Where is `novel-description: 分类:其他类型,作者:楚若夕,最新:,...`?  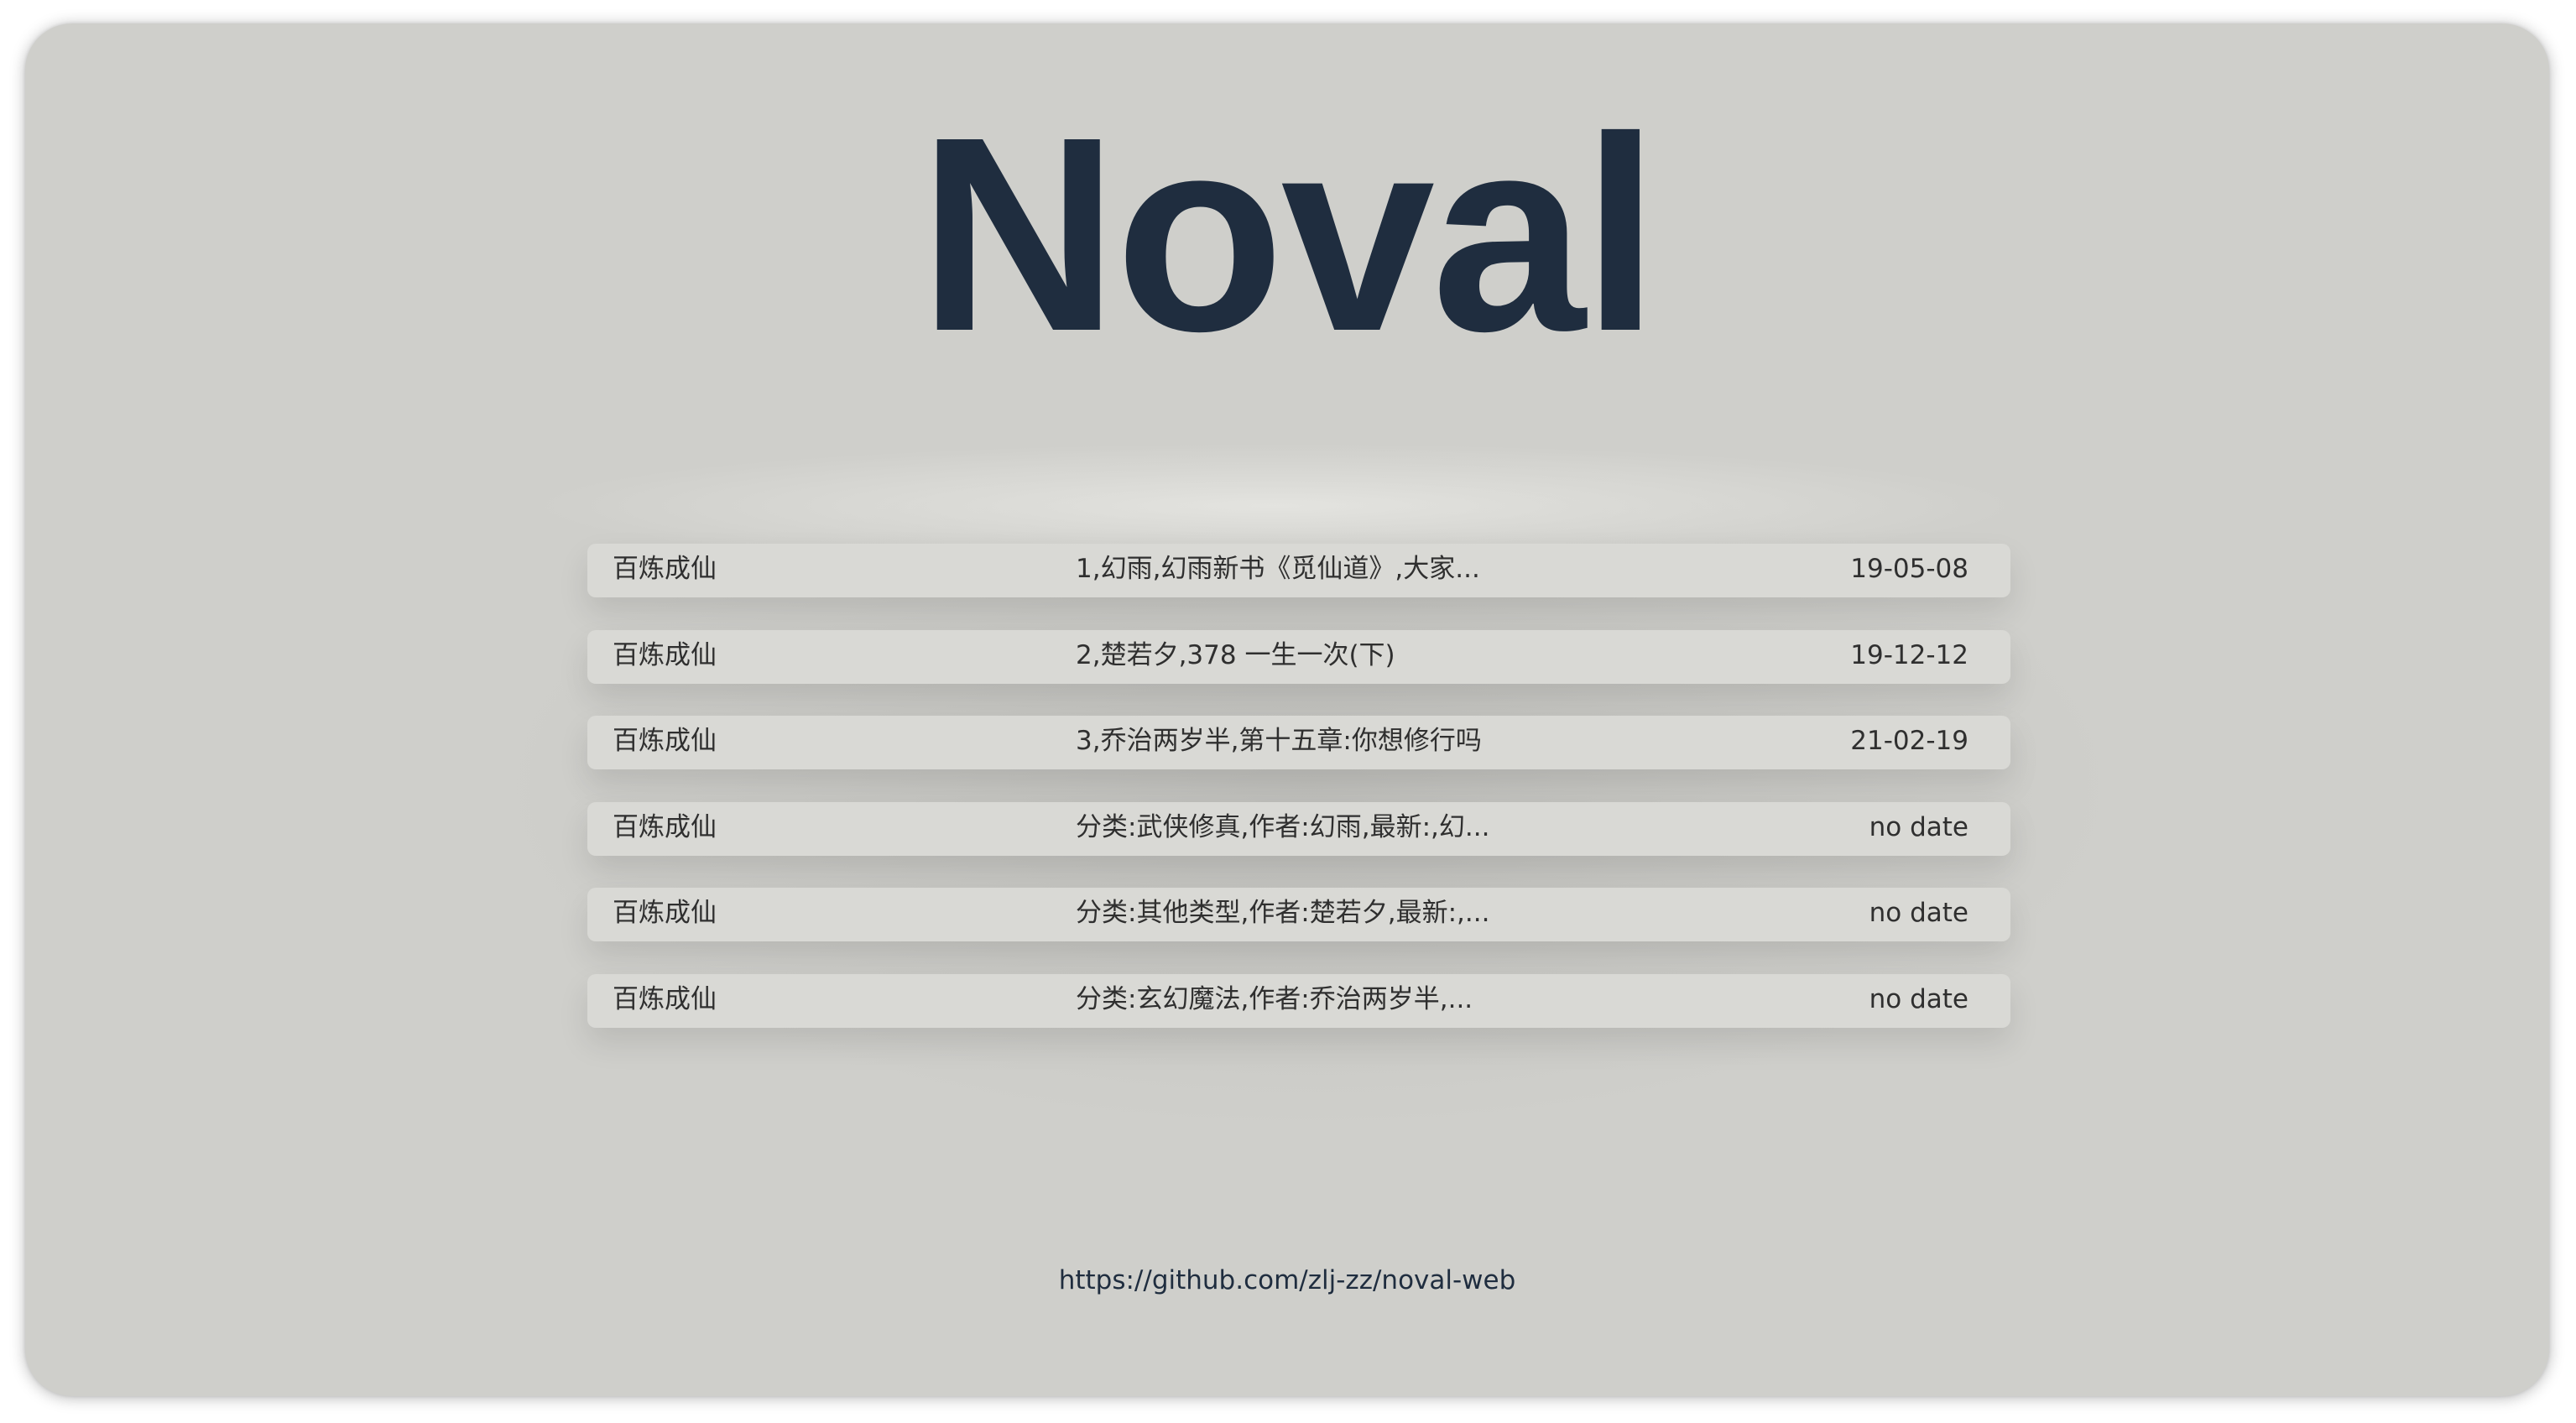 novel-description: 分类:其他类型,作者:楚若夕,最新:,... is located at coordinates (1283, 913).